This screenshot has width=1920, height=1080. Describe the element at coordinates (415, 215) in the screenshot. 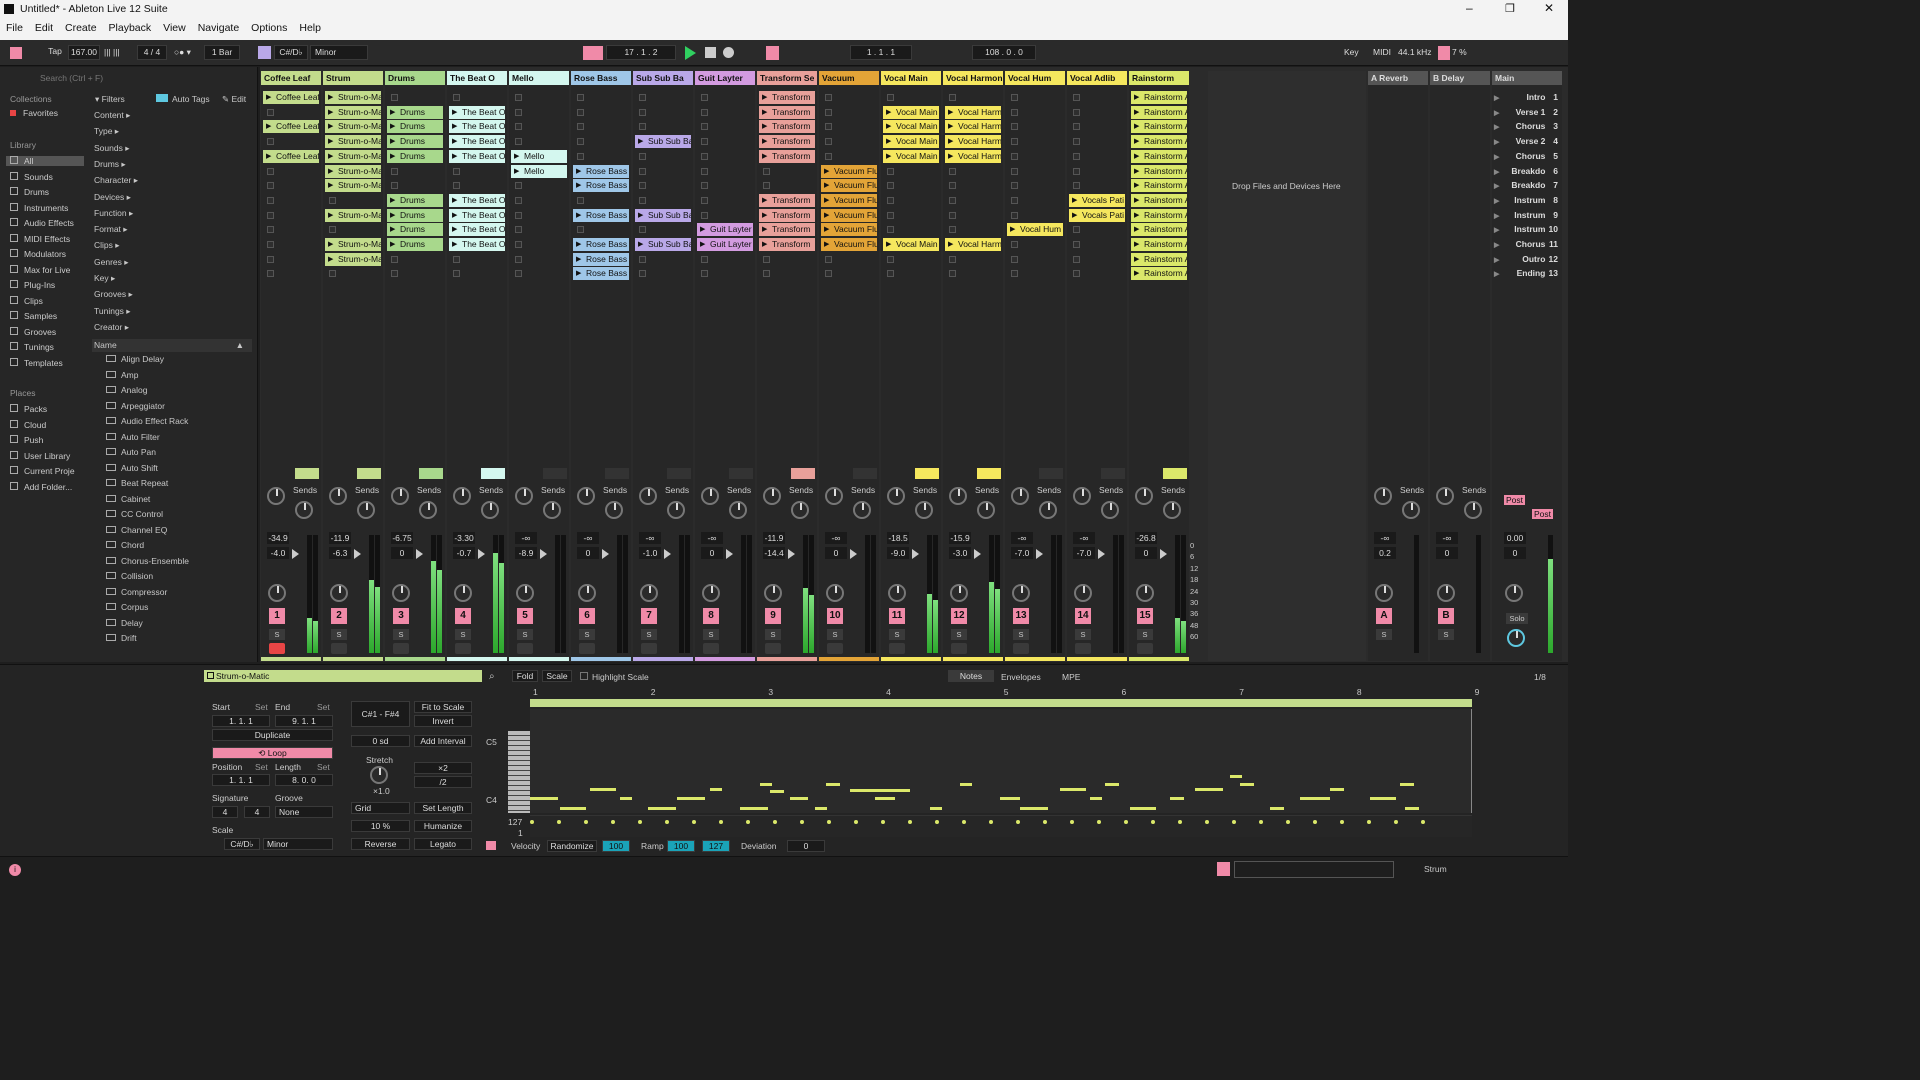

I see `clip-slot-filled: Drums` at that location.